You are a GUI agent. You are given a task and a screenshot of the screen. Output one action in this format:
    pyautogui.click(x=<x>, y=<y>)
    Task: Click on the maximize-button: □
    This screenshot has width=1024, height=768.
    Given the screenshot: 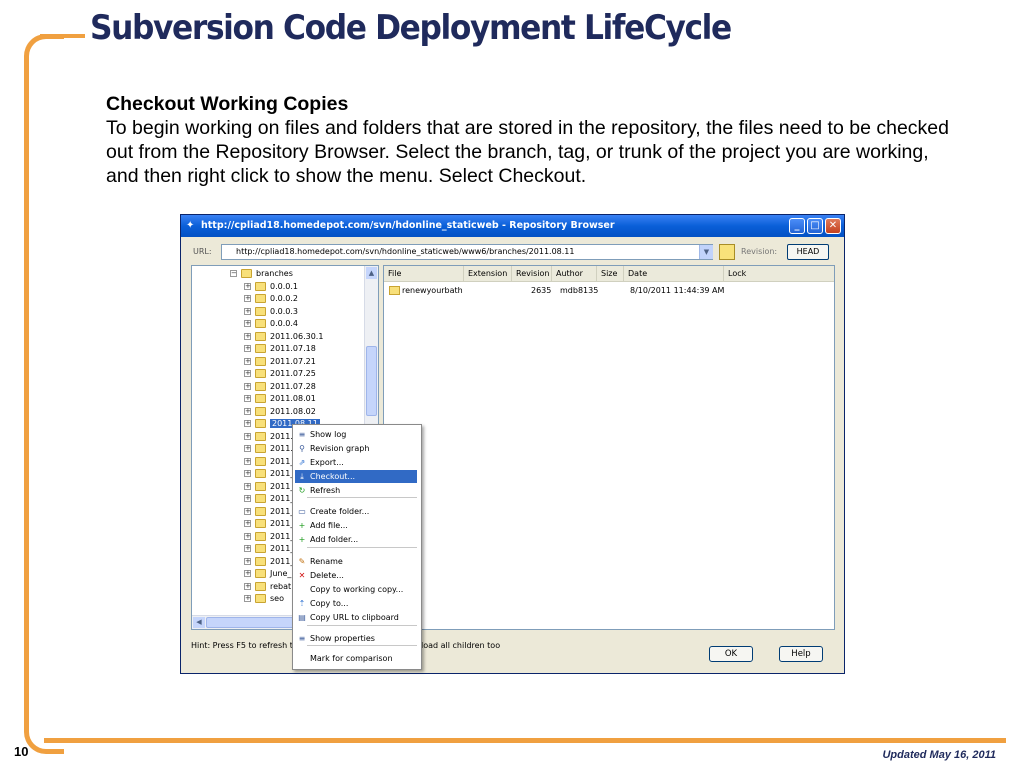 What is the action you would take?
    pyautogui.click(x=815, y=226)
    